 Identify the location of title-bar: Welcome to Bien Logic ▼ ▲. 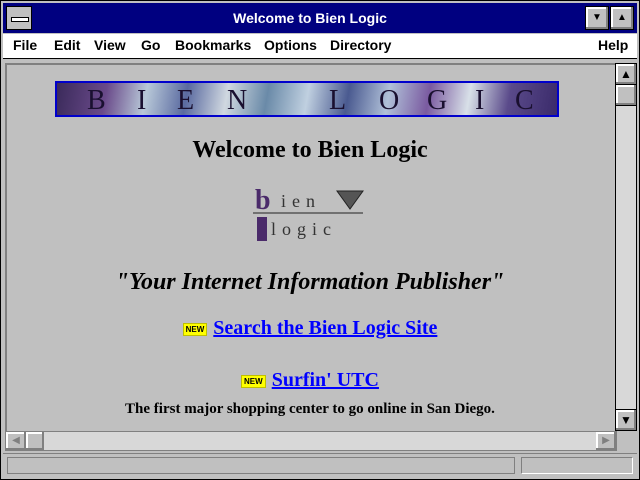
(320, 18).